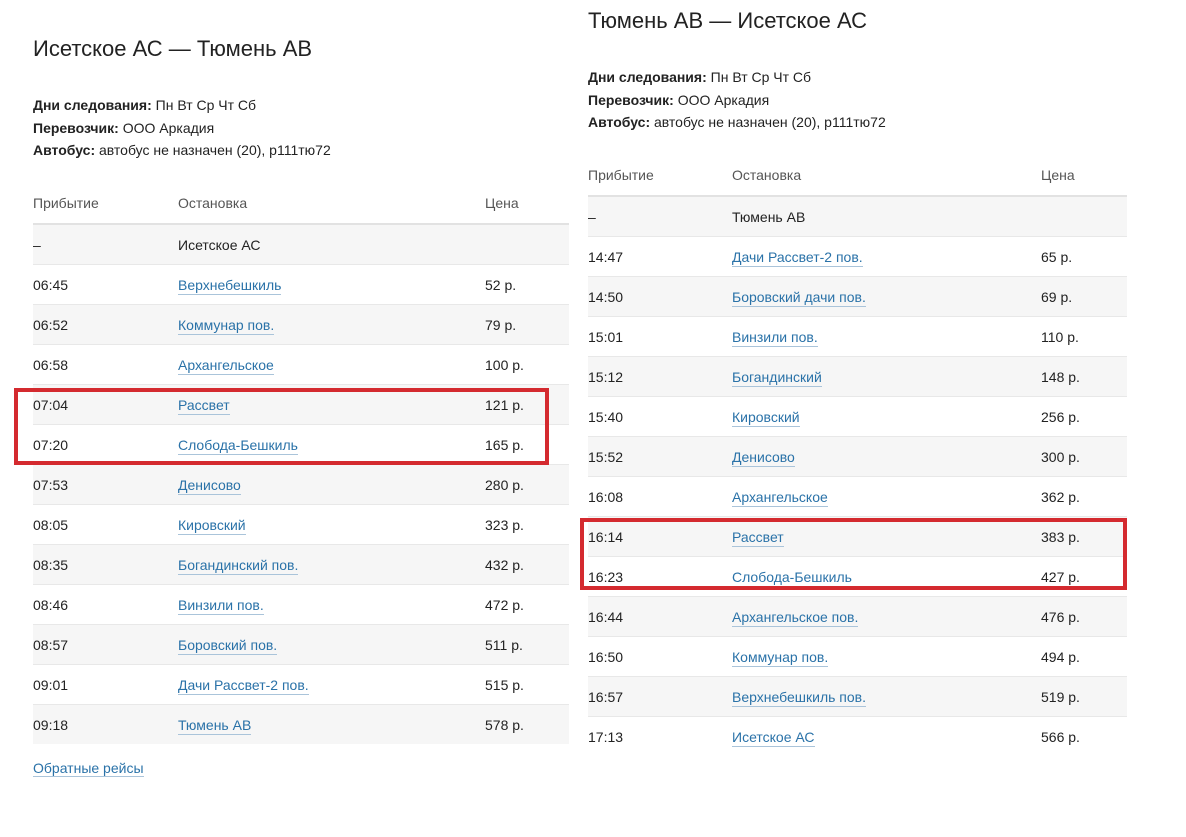  Describe the element at coordinates (660, 656) in the screenshot. I see `arrival-time: 16:50` at that location.